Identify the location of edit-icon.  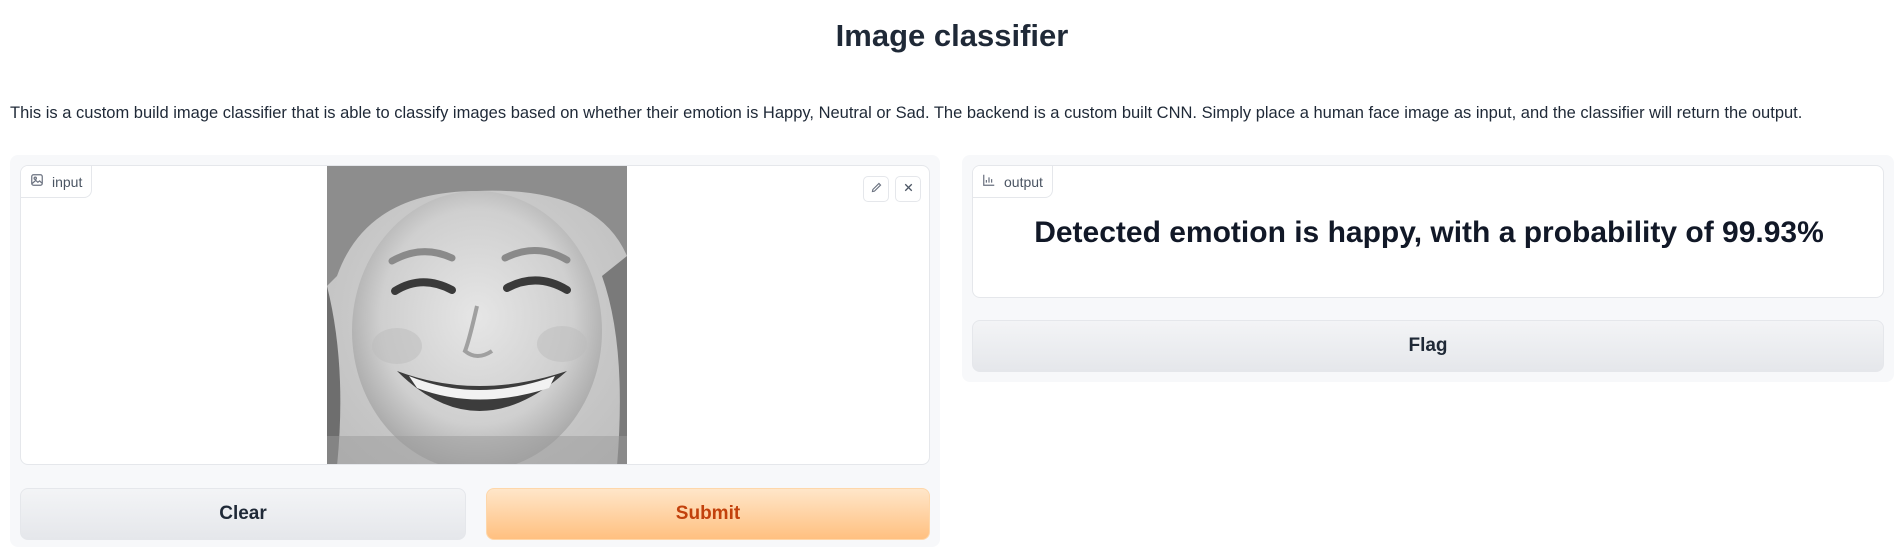
(876, 189).